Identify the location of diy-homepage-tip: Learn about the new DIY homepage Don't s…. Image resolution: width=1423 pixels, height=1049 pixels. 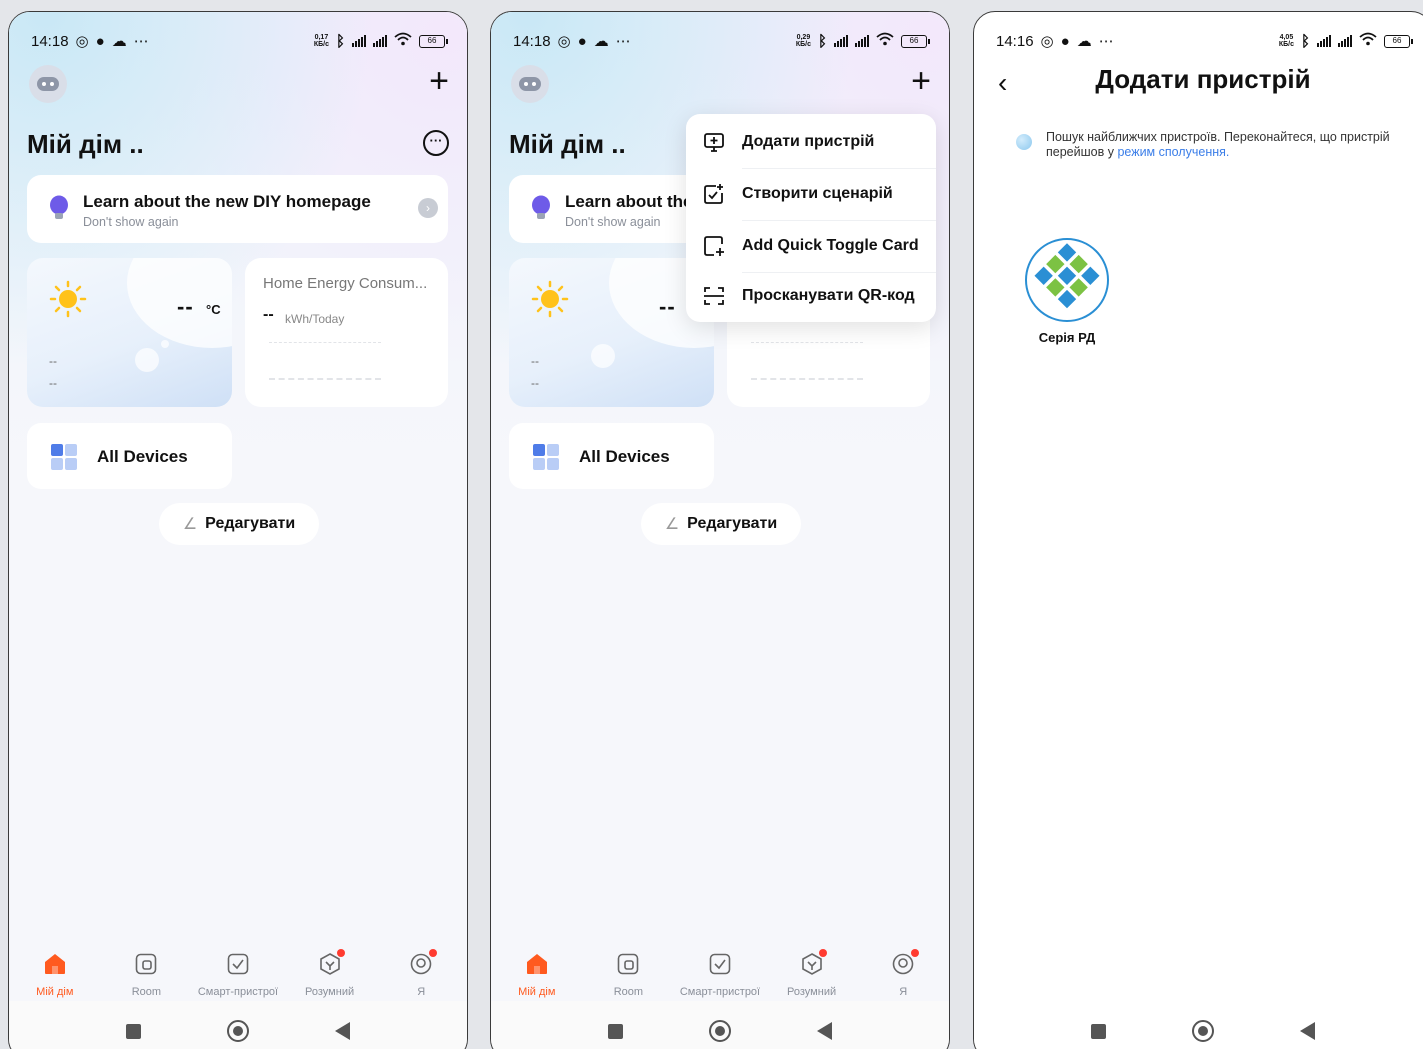
(237, 209).